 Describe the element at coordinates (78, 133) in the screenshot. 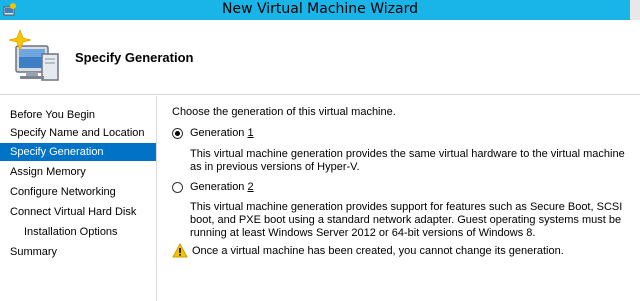

I see `sidebar-item-specify-name-and-location: Specify Name and Location` at that location.